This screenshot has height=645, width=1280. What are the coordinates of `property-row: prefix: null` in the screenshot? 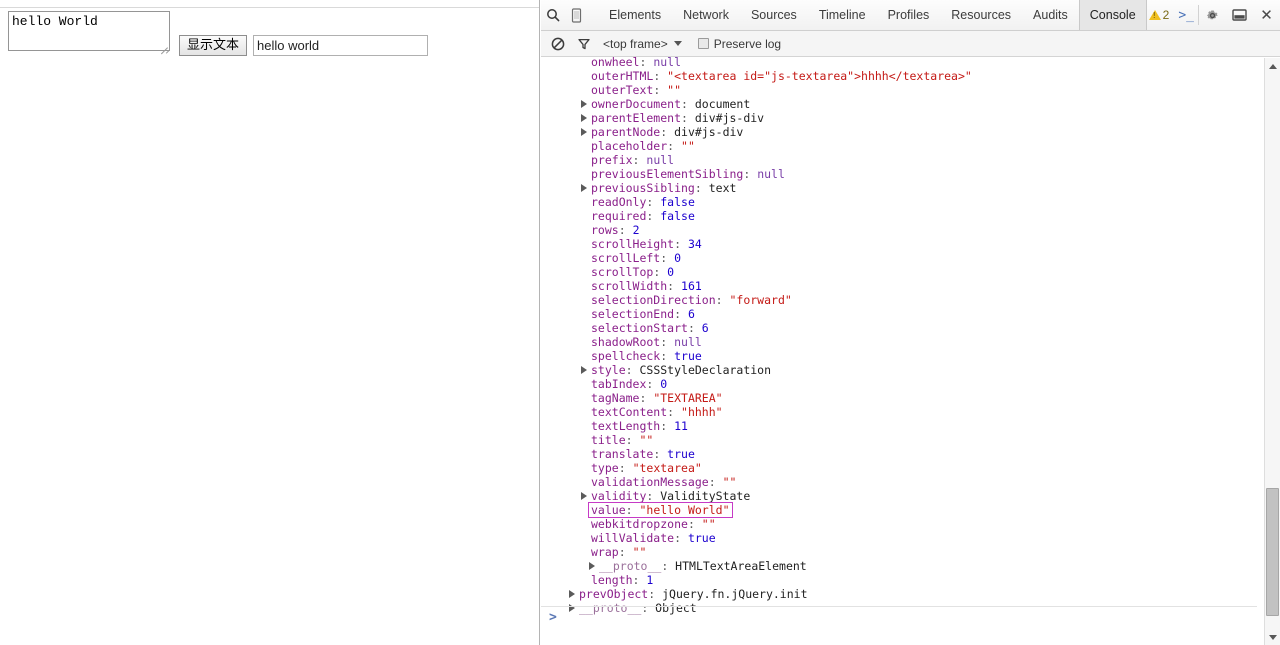 It's located at (899, 160).